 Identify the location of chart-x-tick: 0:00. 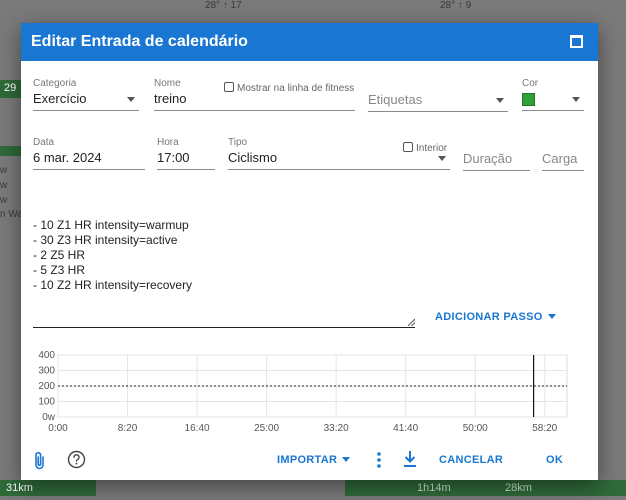
(58, 428).